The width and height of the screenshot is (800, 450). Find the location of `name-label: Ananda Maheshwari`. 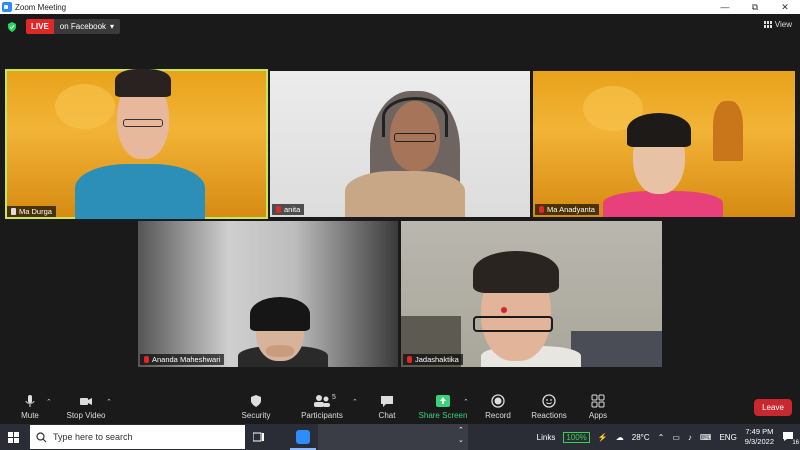

name-label: Ananda Maheshwari is located at coordinates (182, 359).